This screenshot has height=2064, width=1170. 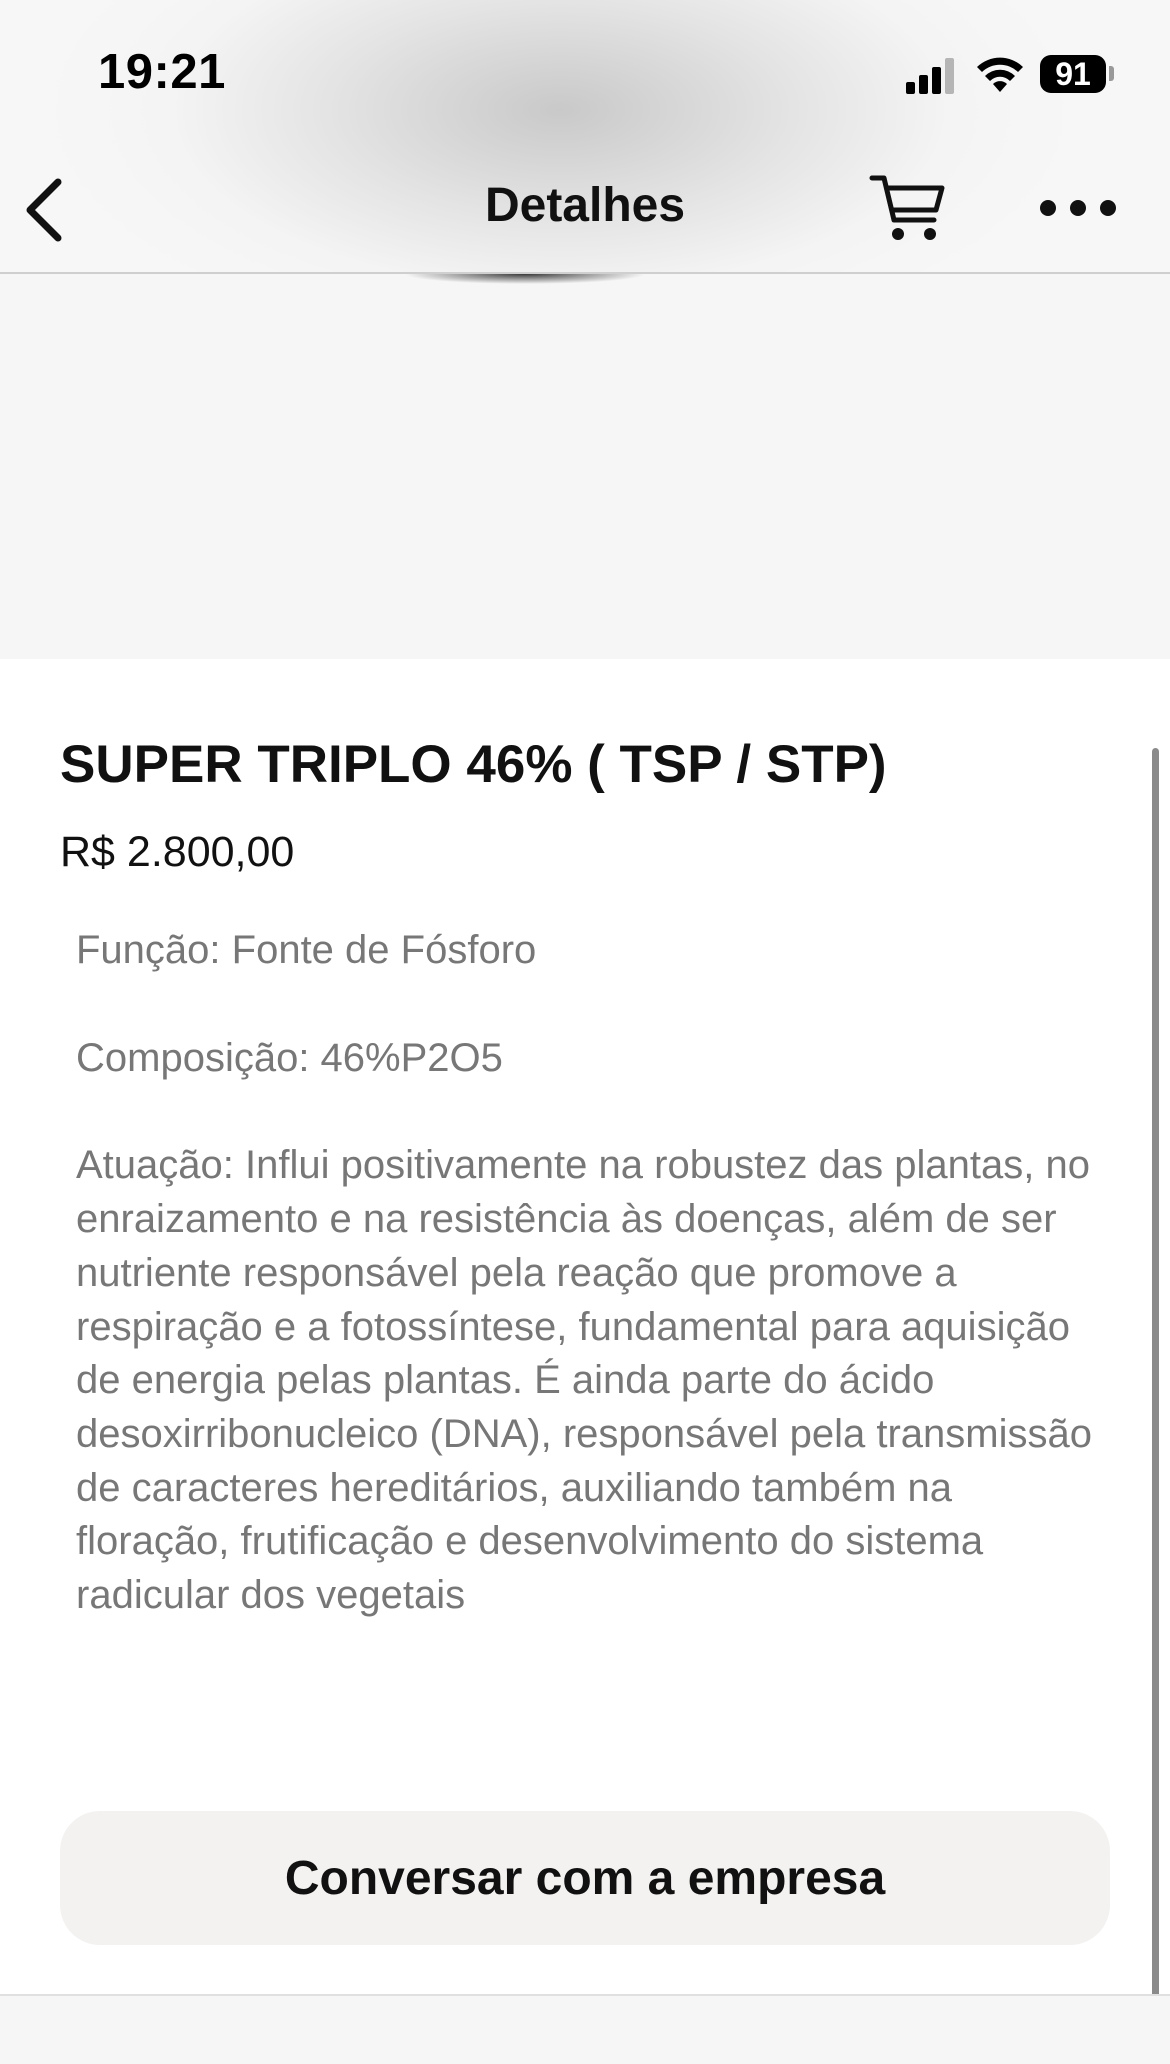 I want to click on product-price: R$ 2.800,00, so click(x=177, y=852).